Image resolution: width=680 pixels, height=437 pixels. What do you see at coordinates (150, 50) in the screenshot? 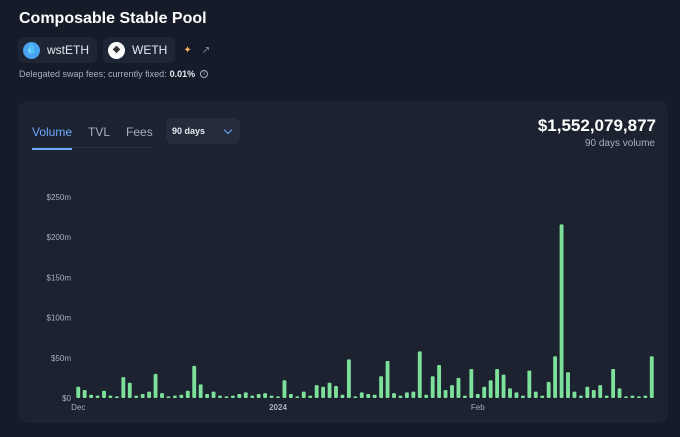
I see `token-label: WETH` at bounding box center [150, 50].